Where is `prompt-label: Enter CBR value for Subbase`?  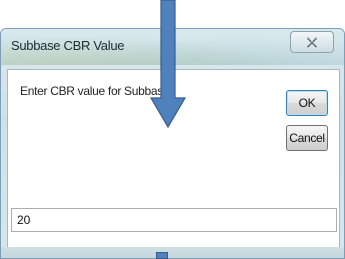
prompt-label: Enter CBR value for Subbase is located at coordinates (95, 91).